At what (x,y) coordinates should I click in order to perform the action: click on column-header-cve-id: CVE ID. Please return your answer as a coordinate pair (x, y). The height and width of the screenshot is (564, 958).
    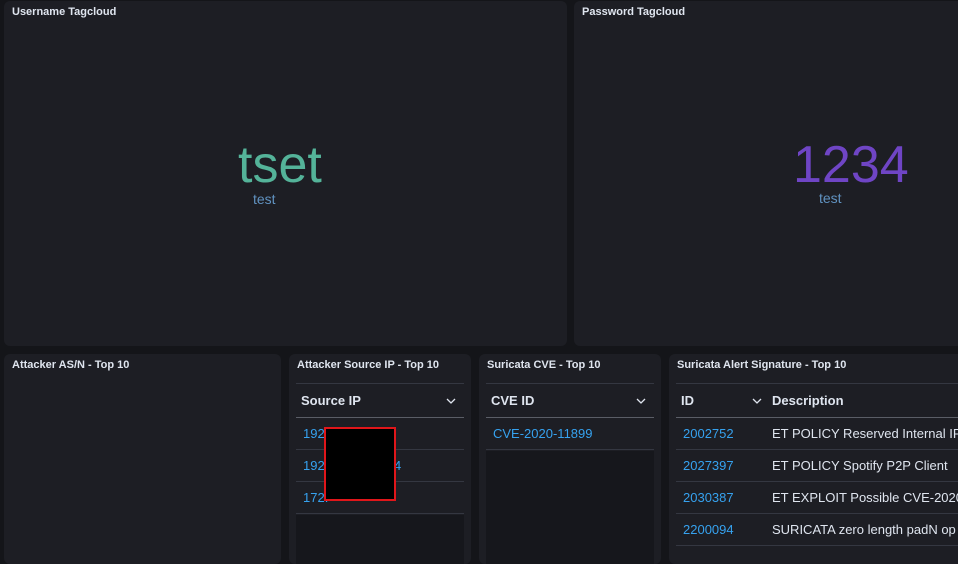
    Looking at the image, I should click on (570, 400).